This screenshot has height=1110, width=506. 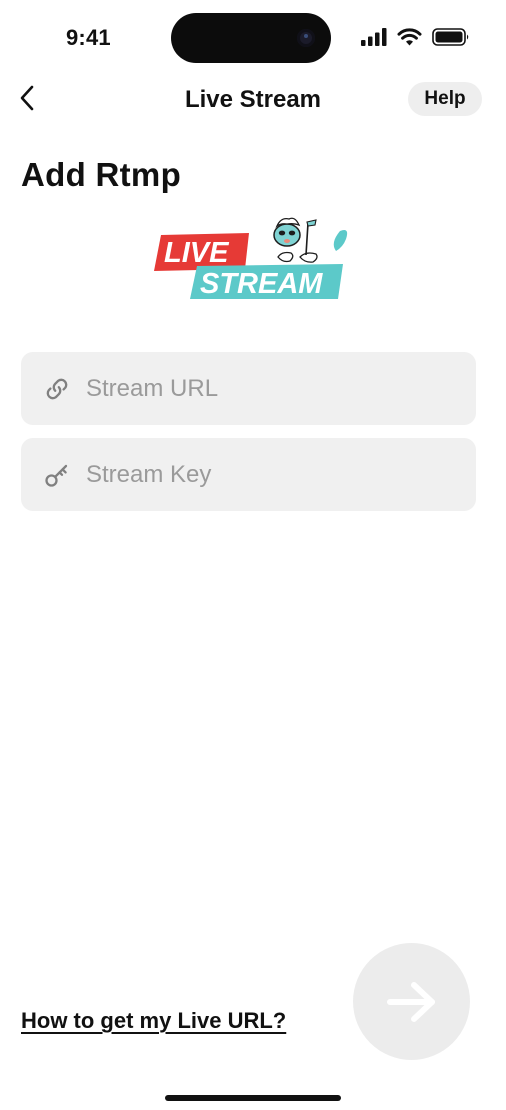 What do you see at coordinates (374, 37) in the screenshot?
I see `signal-bars-icon` at bounding box center [374, 37].